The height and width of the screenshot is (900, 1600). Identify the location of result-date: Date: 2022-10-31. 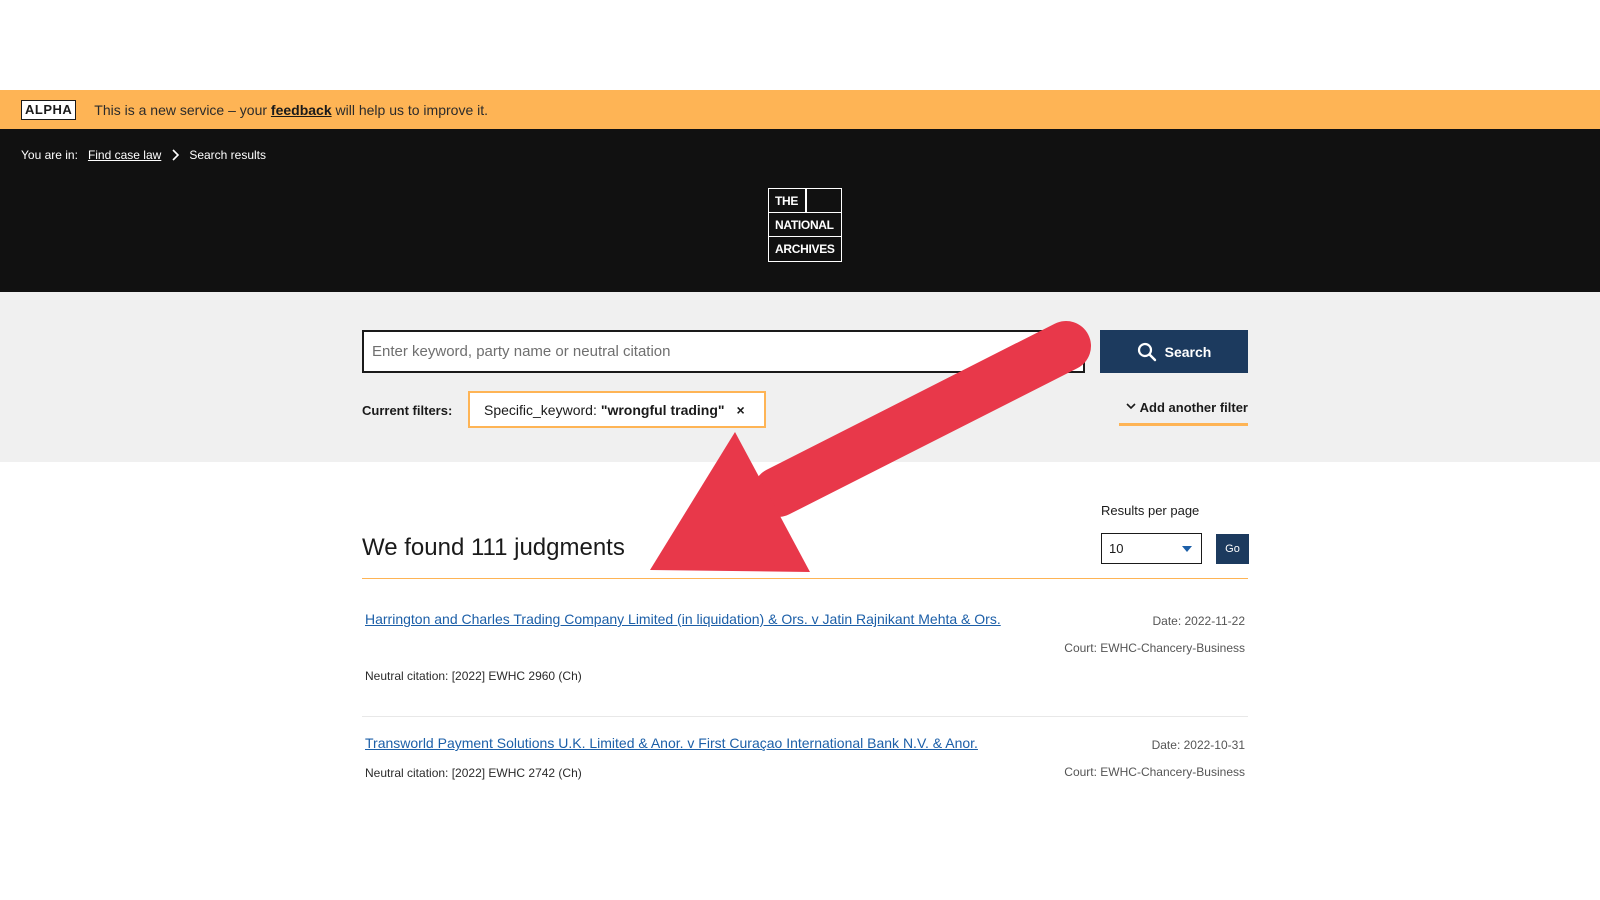
(1198, 745).